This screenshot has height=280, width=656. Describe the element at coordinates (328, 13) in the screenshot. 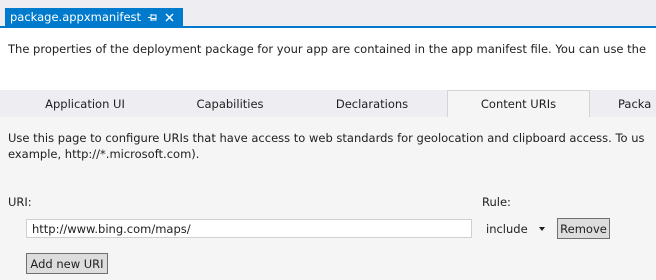

I see `document-tab-strip: package.appxmanifest` at that location.